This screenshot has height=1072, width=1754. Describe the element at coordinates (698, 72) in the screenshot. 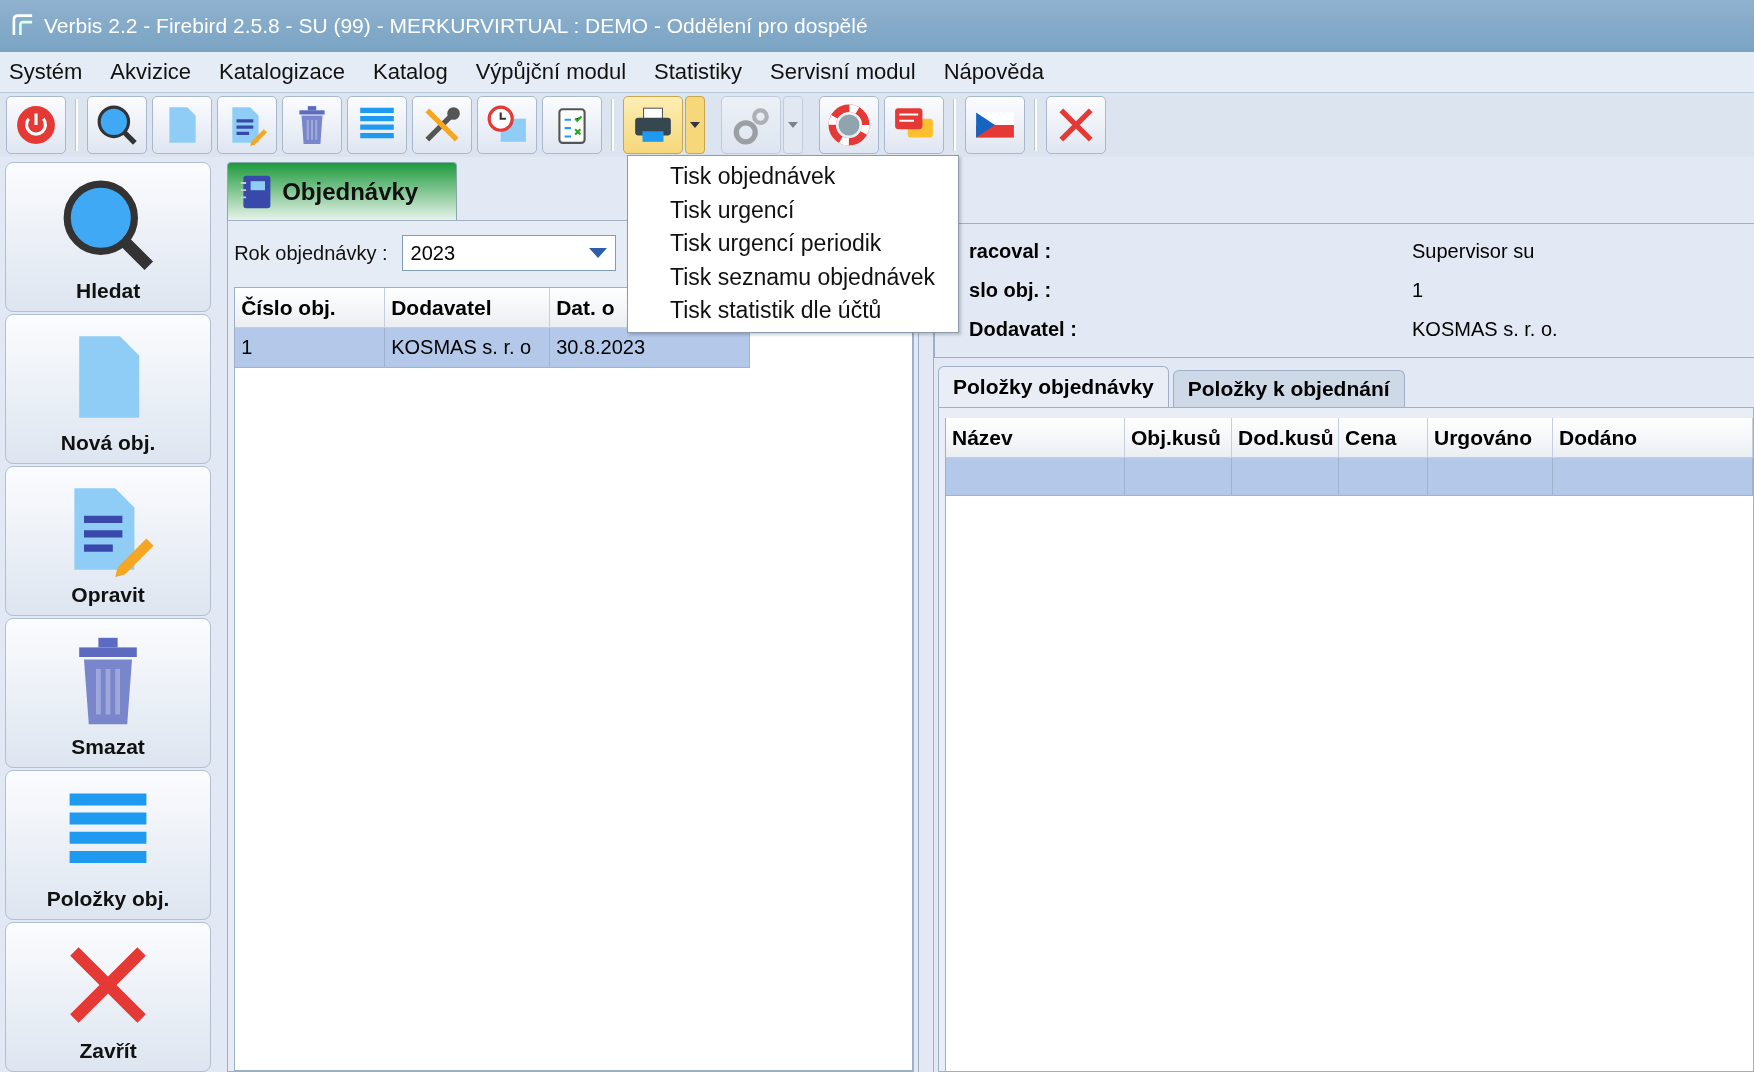

I see `menu-item: Statistiky` at that location.